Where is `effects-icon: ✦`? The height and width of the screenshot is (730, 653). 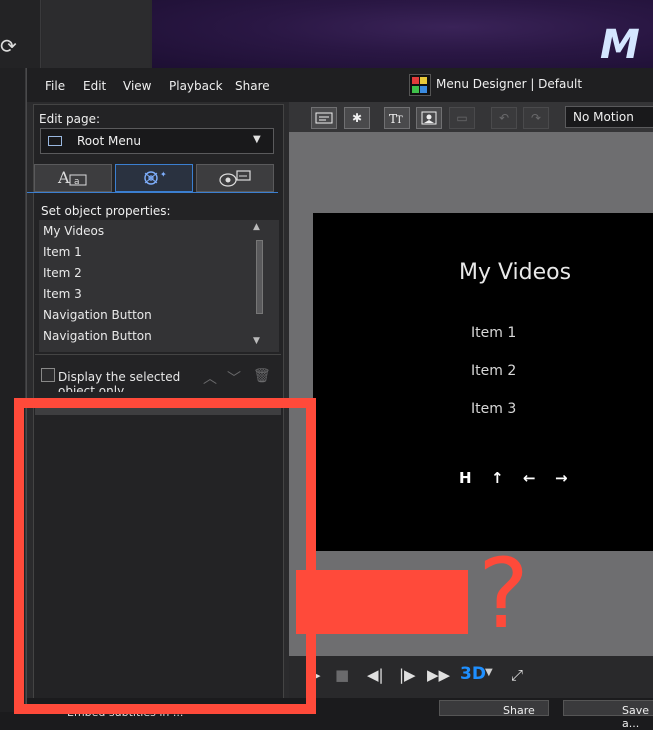 effects-icon: ✦ is located at coordinates (155, 177).